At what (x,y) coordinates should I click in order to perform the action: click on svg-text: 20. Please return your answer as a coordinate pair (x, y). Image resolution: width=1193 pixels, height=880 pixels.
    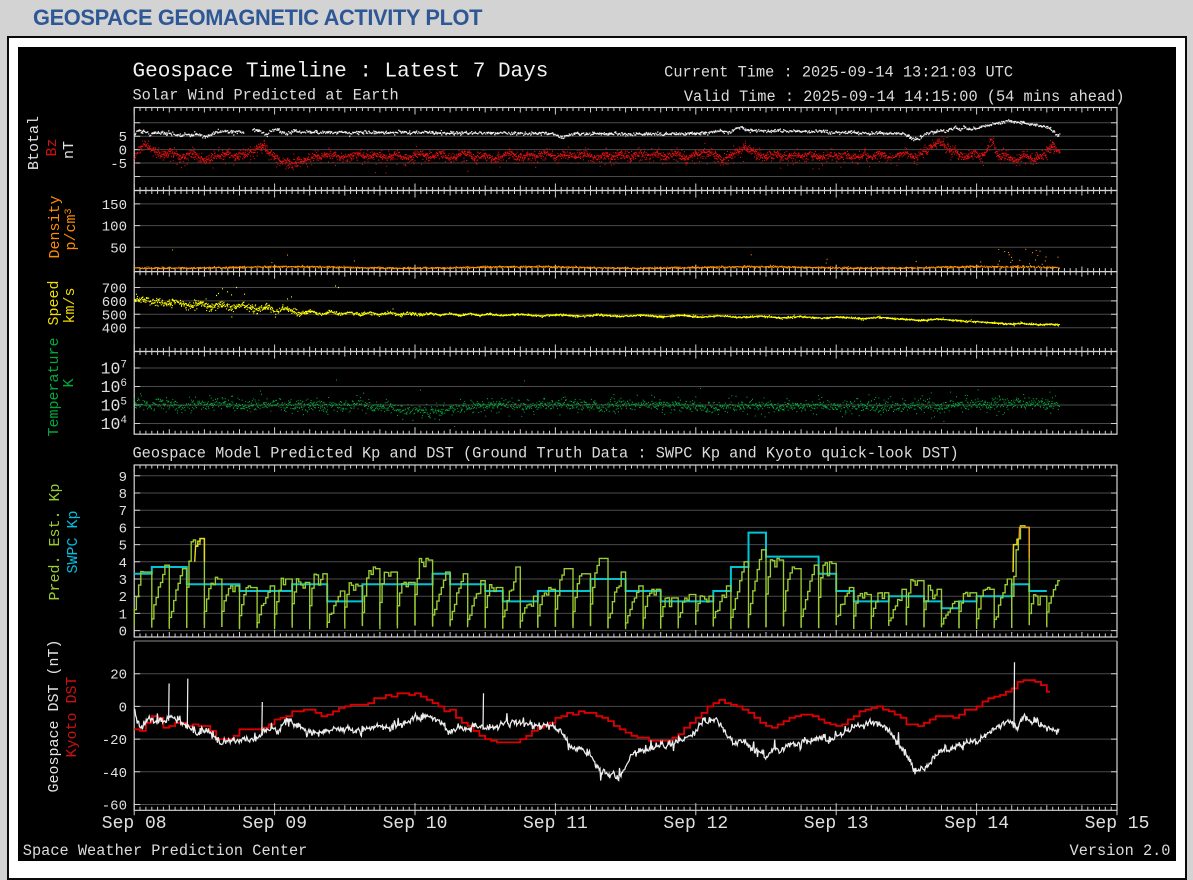
    Looking at the image, I should click on (118, 676).